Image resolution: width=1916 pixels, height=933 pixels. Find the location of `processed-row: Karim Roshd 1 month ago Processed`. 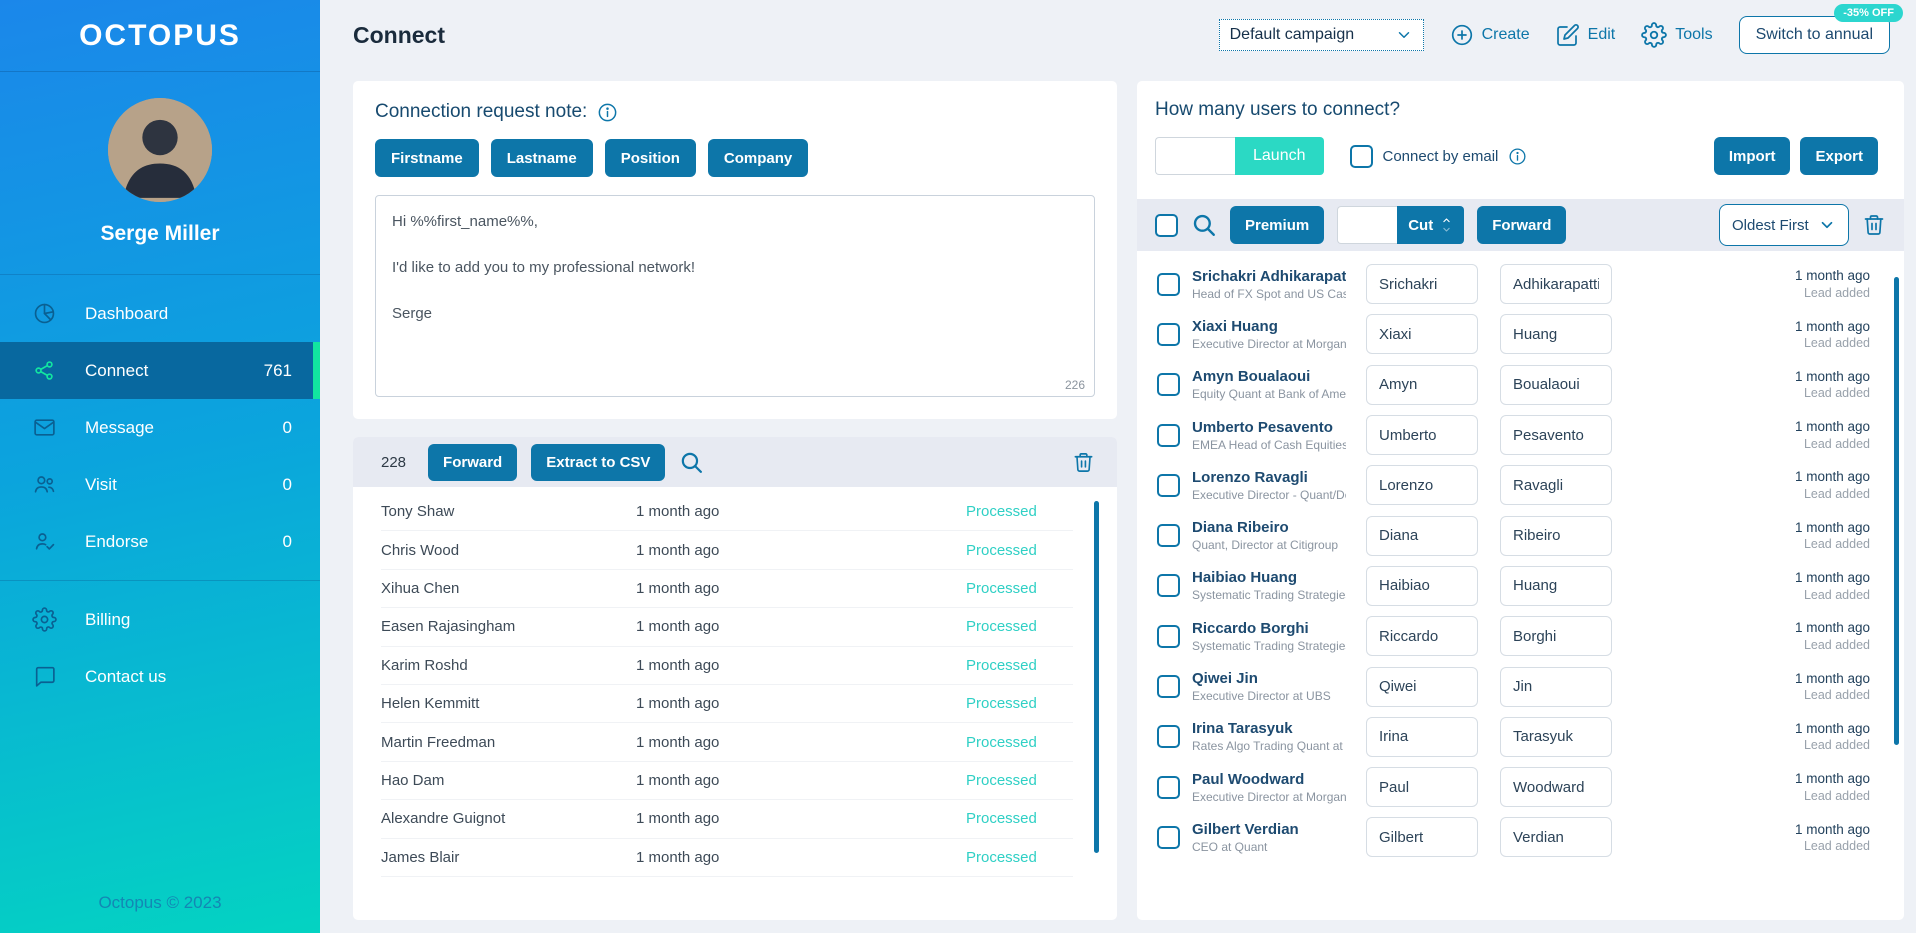

processed-row: Karim Roshd 1 month ago Processed is located at coordinates (727, 666).